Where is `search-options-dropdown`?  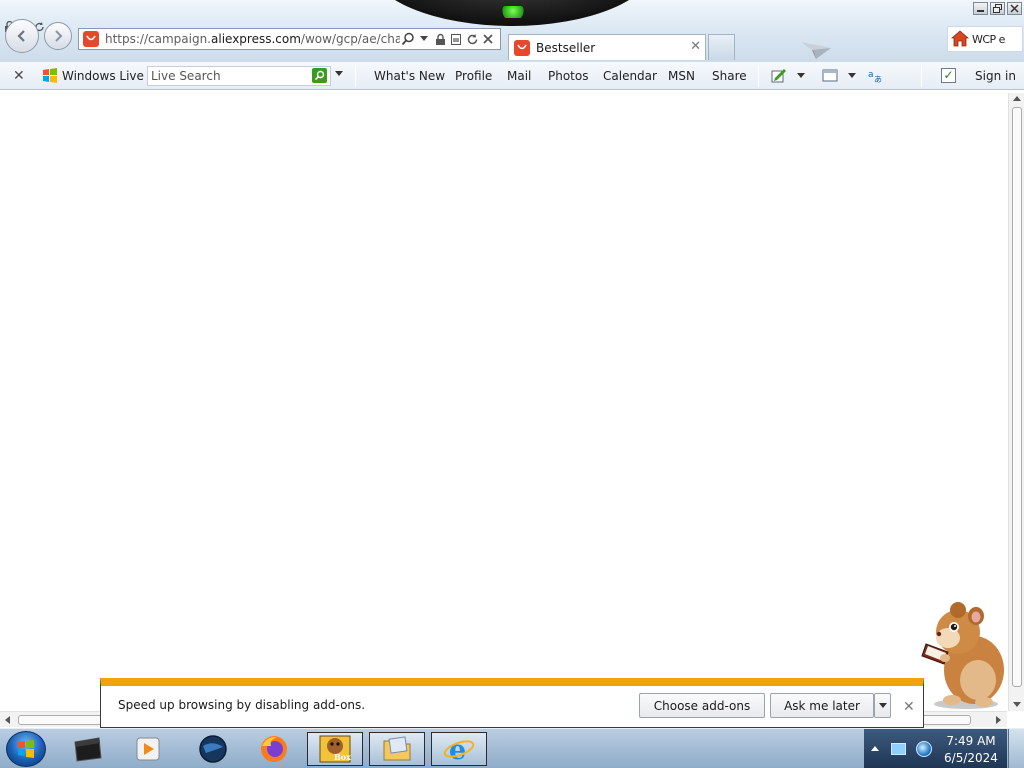 search-options-dropdown is located at coordinates (339, 73).